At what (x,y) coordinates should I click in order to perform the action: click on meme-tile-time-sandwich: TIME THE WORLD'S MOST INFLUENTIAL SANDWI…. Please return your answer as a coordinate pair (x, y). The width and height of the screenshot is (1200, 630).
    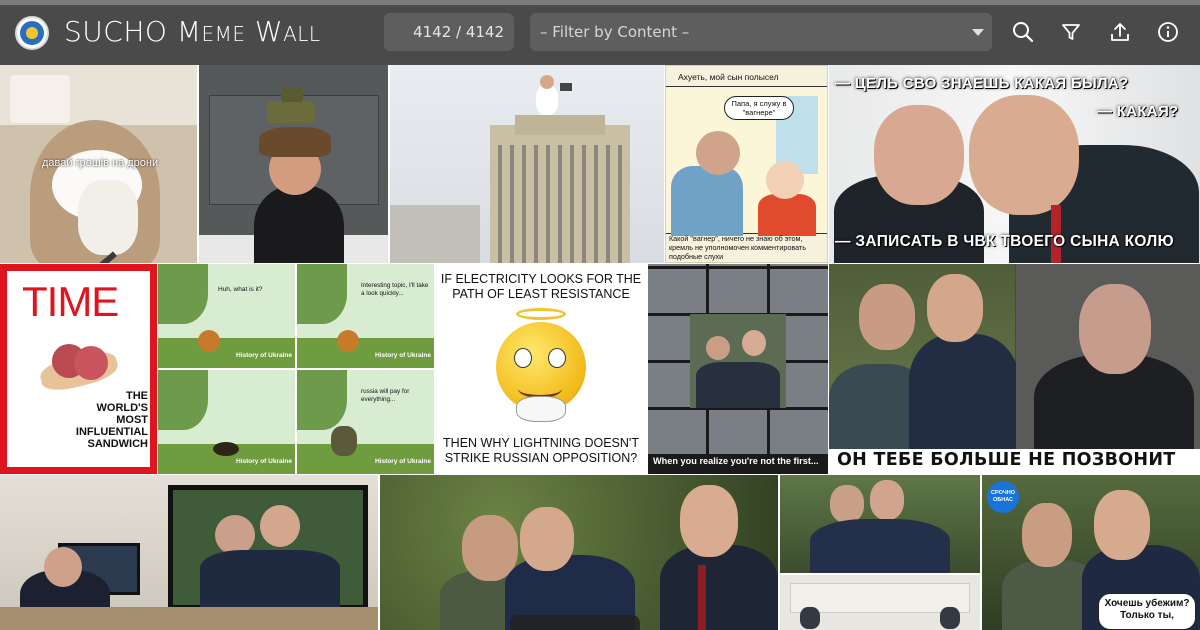
    Looking at the image, I should click on (78, 369).